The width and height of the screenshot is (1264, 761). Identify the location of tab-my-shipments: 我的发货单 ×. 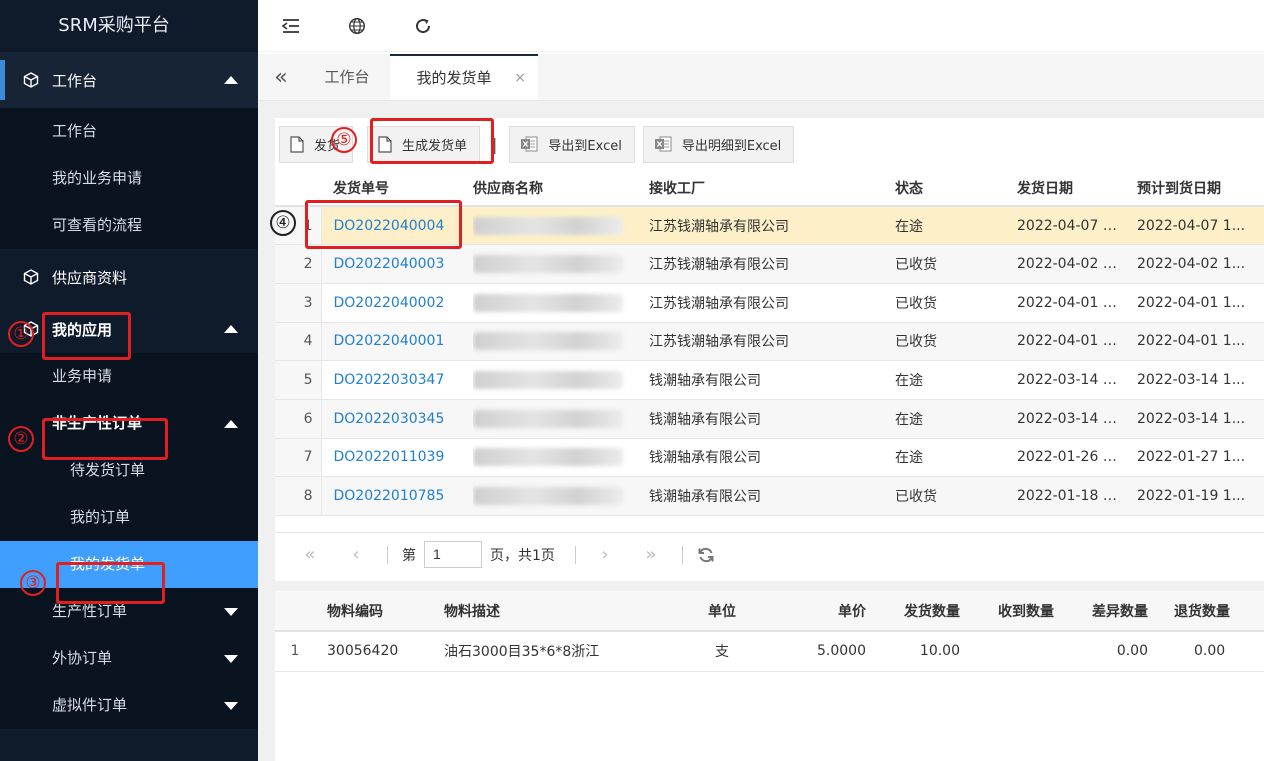
(464, 77).